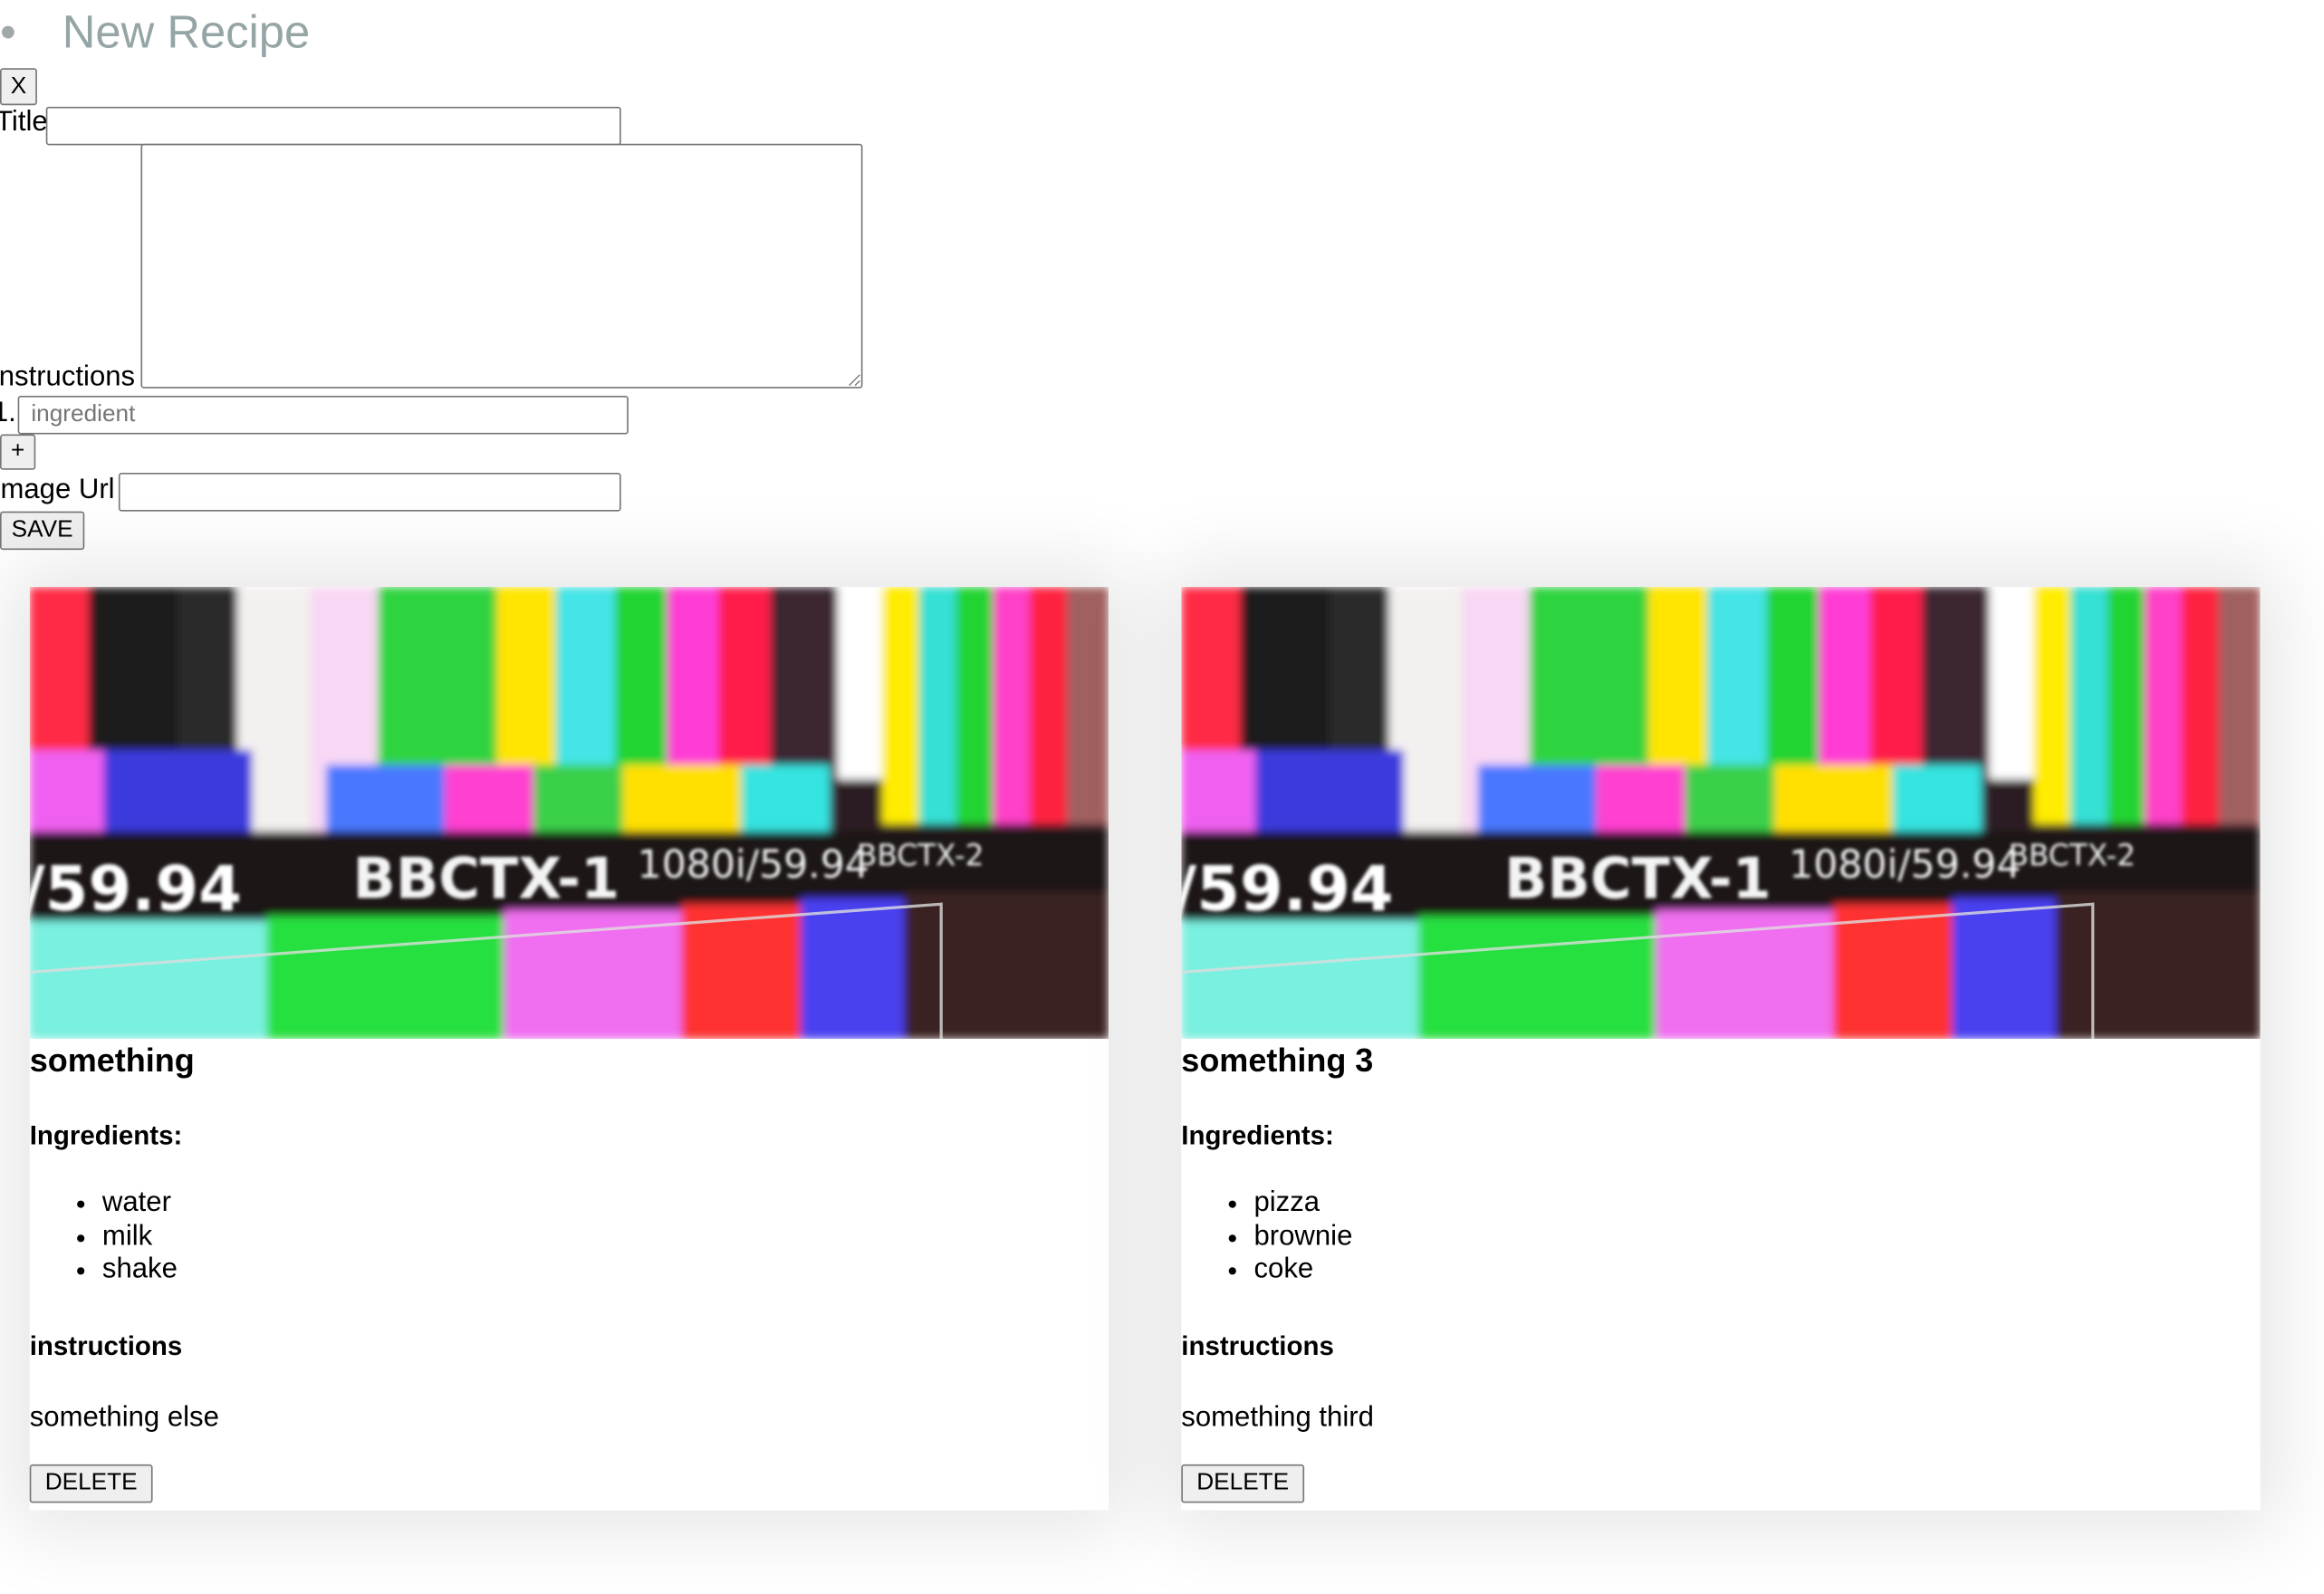 The height and width of the screenshot is (1594, 2324). What do you see at coordinates (1302, 1237) in the screenshot?
I see `list-item: brownie` at bounding box center [1302, 1237].